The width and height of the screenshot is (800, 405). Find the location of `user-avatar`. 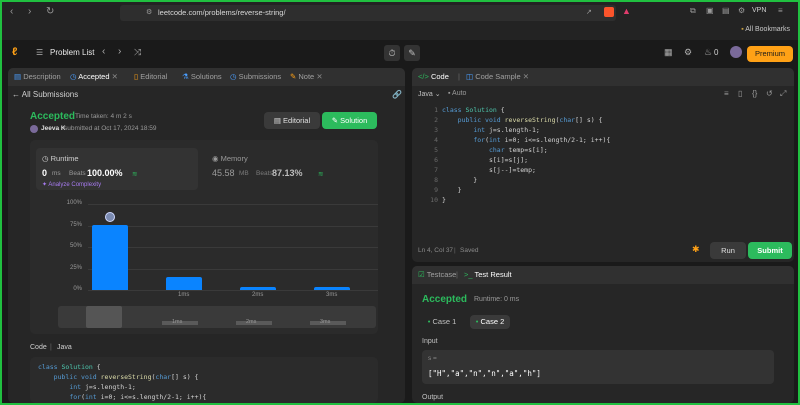

user-avatar is located at coordinates (34, 129).